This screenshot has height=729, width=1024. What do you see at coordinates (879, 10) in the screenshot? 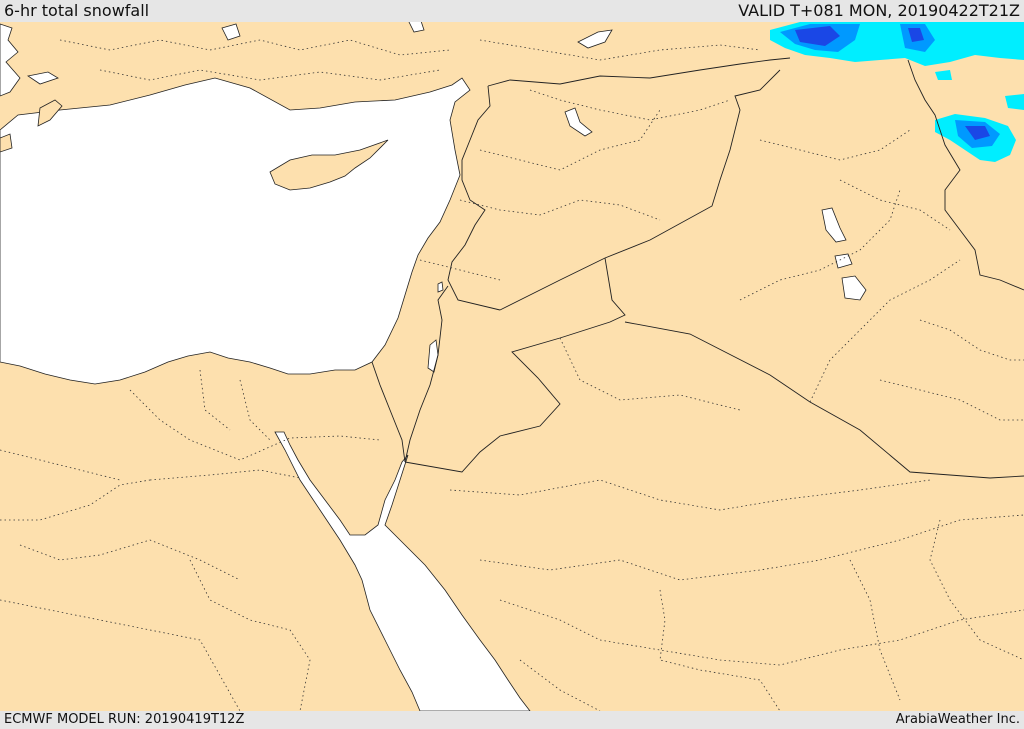
I see `valid-time: VALID T+081 MON, 20190422T21Z` at bounding box center [879, 10].